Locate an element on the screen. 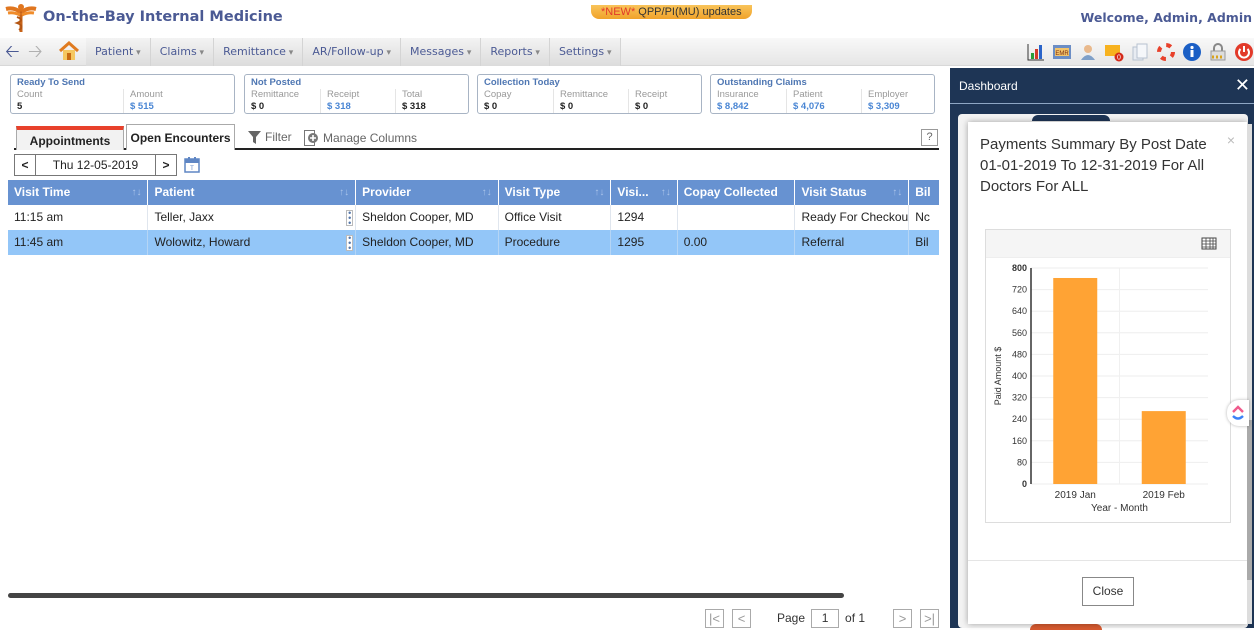 The width and height of the screenshot is (1254, 630). cell-value-link: $ 8,842 is located at coordinates (751, 106).